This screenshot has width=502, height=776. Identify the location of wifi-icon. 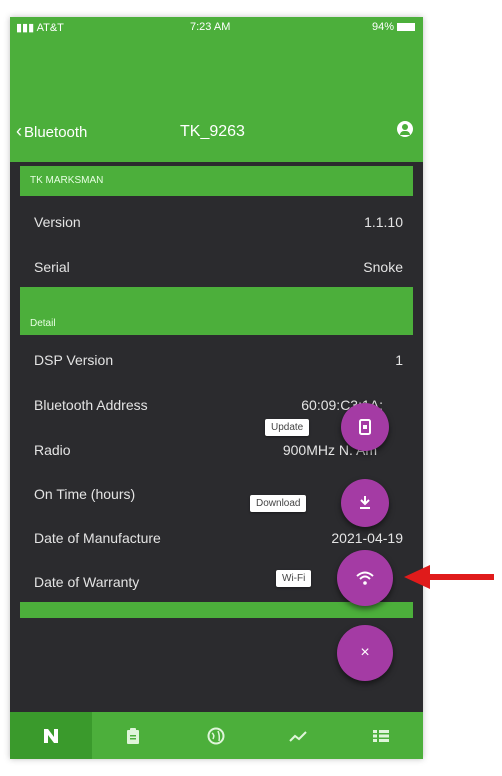
(365, 578).